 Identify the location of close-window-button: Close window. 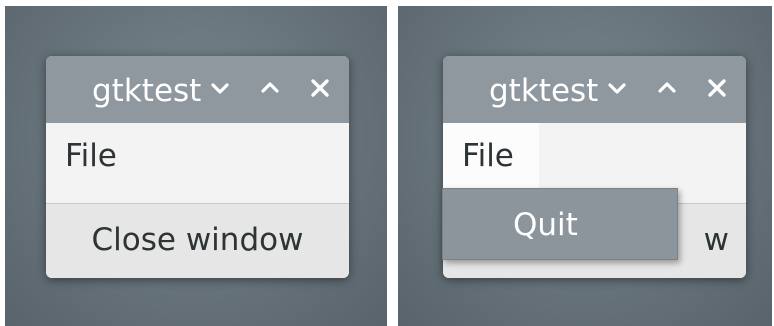
(197, 240).